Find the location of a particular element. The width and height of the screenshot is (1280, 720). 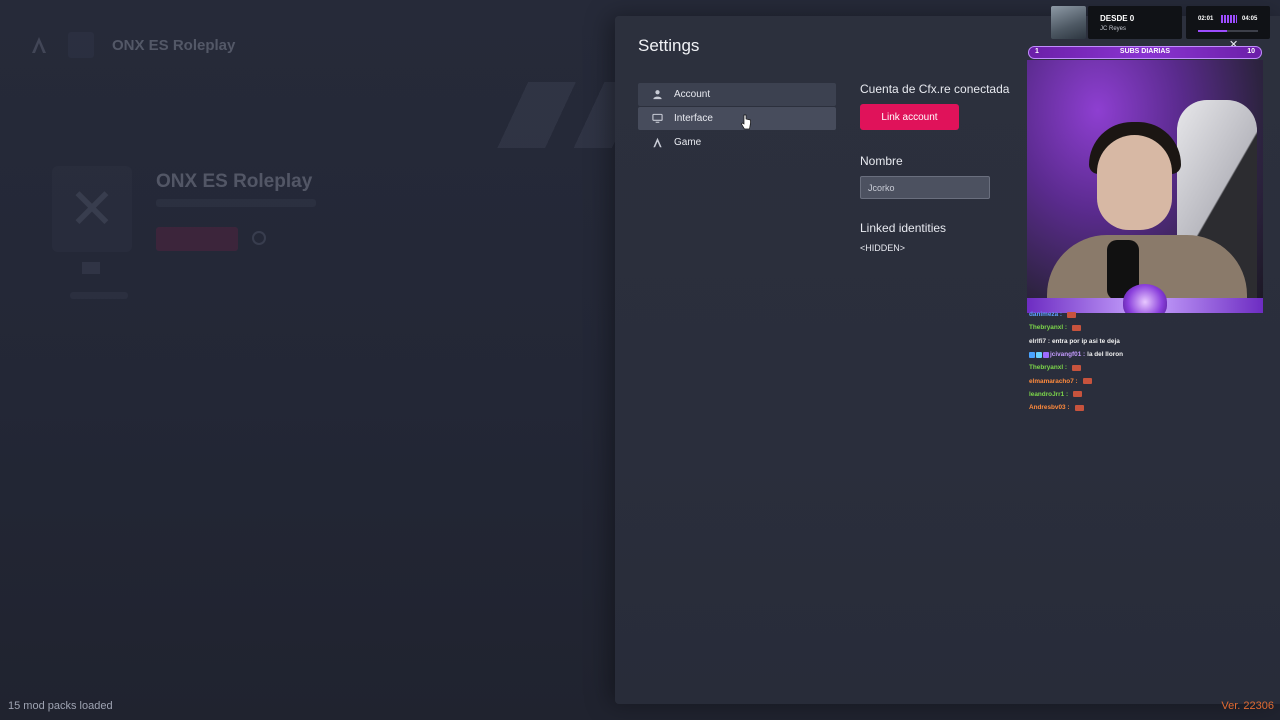

nav-item-game: Game is located at coordinates (737, 142).